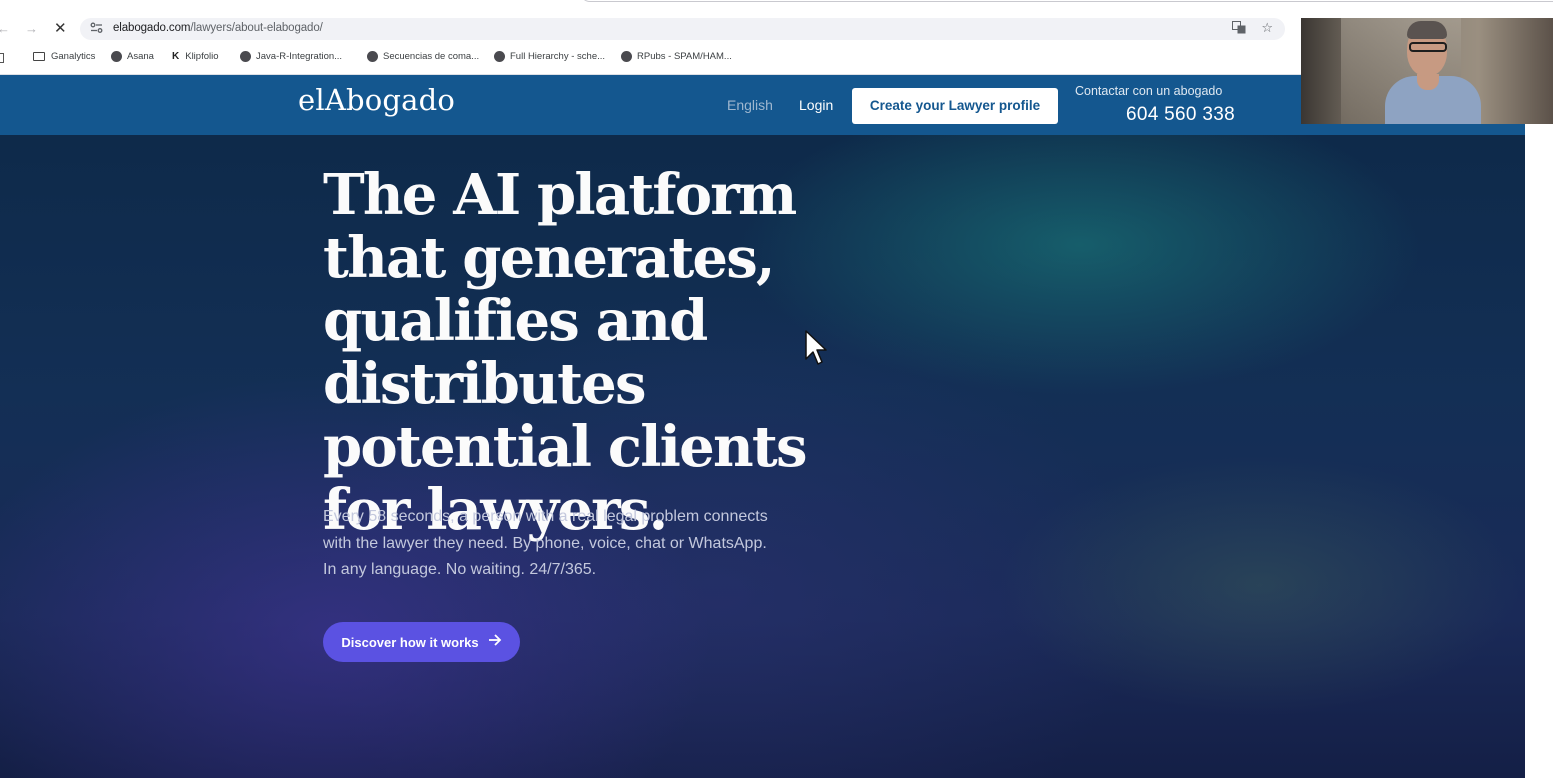 This screenshot has width=1553, height=778. I want to click on back-arrow-icon: ←, so click(5, 29).